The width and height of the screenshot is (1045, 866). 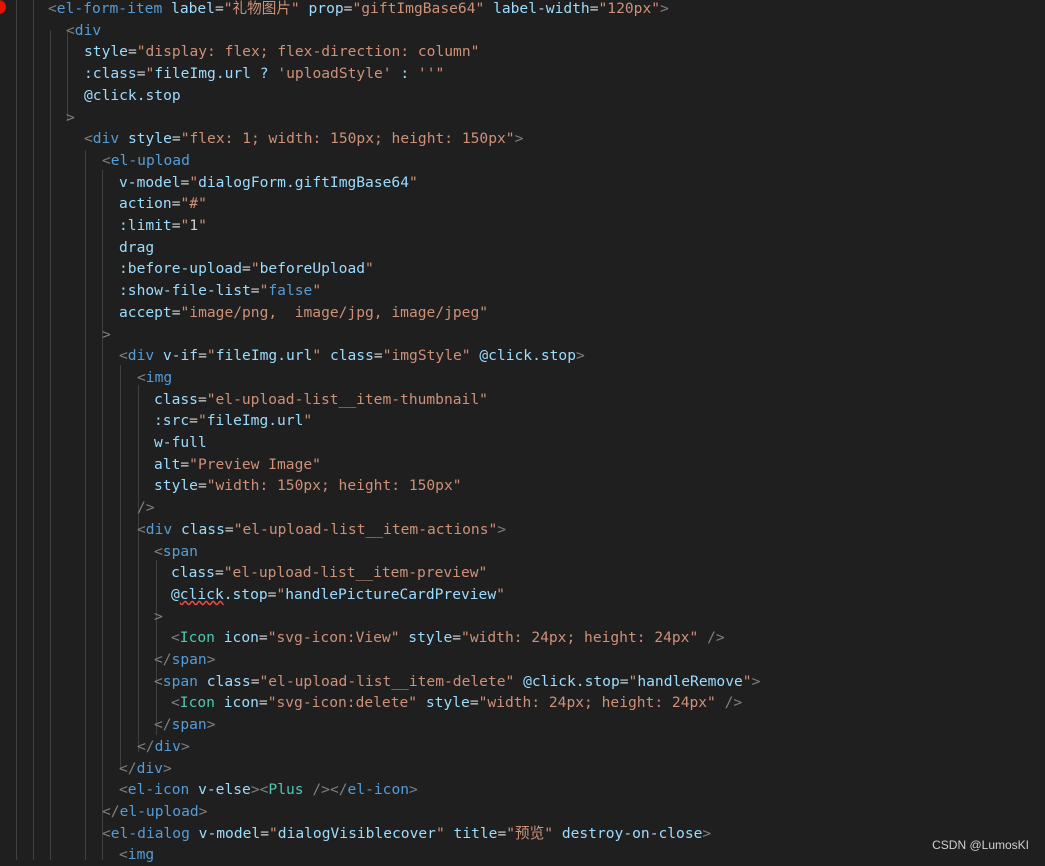 What do you see at coordinates (137, 247) in the screenshot?
I see `code-token: drag` at bounding box center [137, 247].